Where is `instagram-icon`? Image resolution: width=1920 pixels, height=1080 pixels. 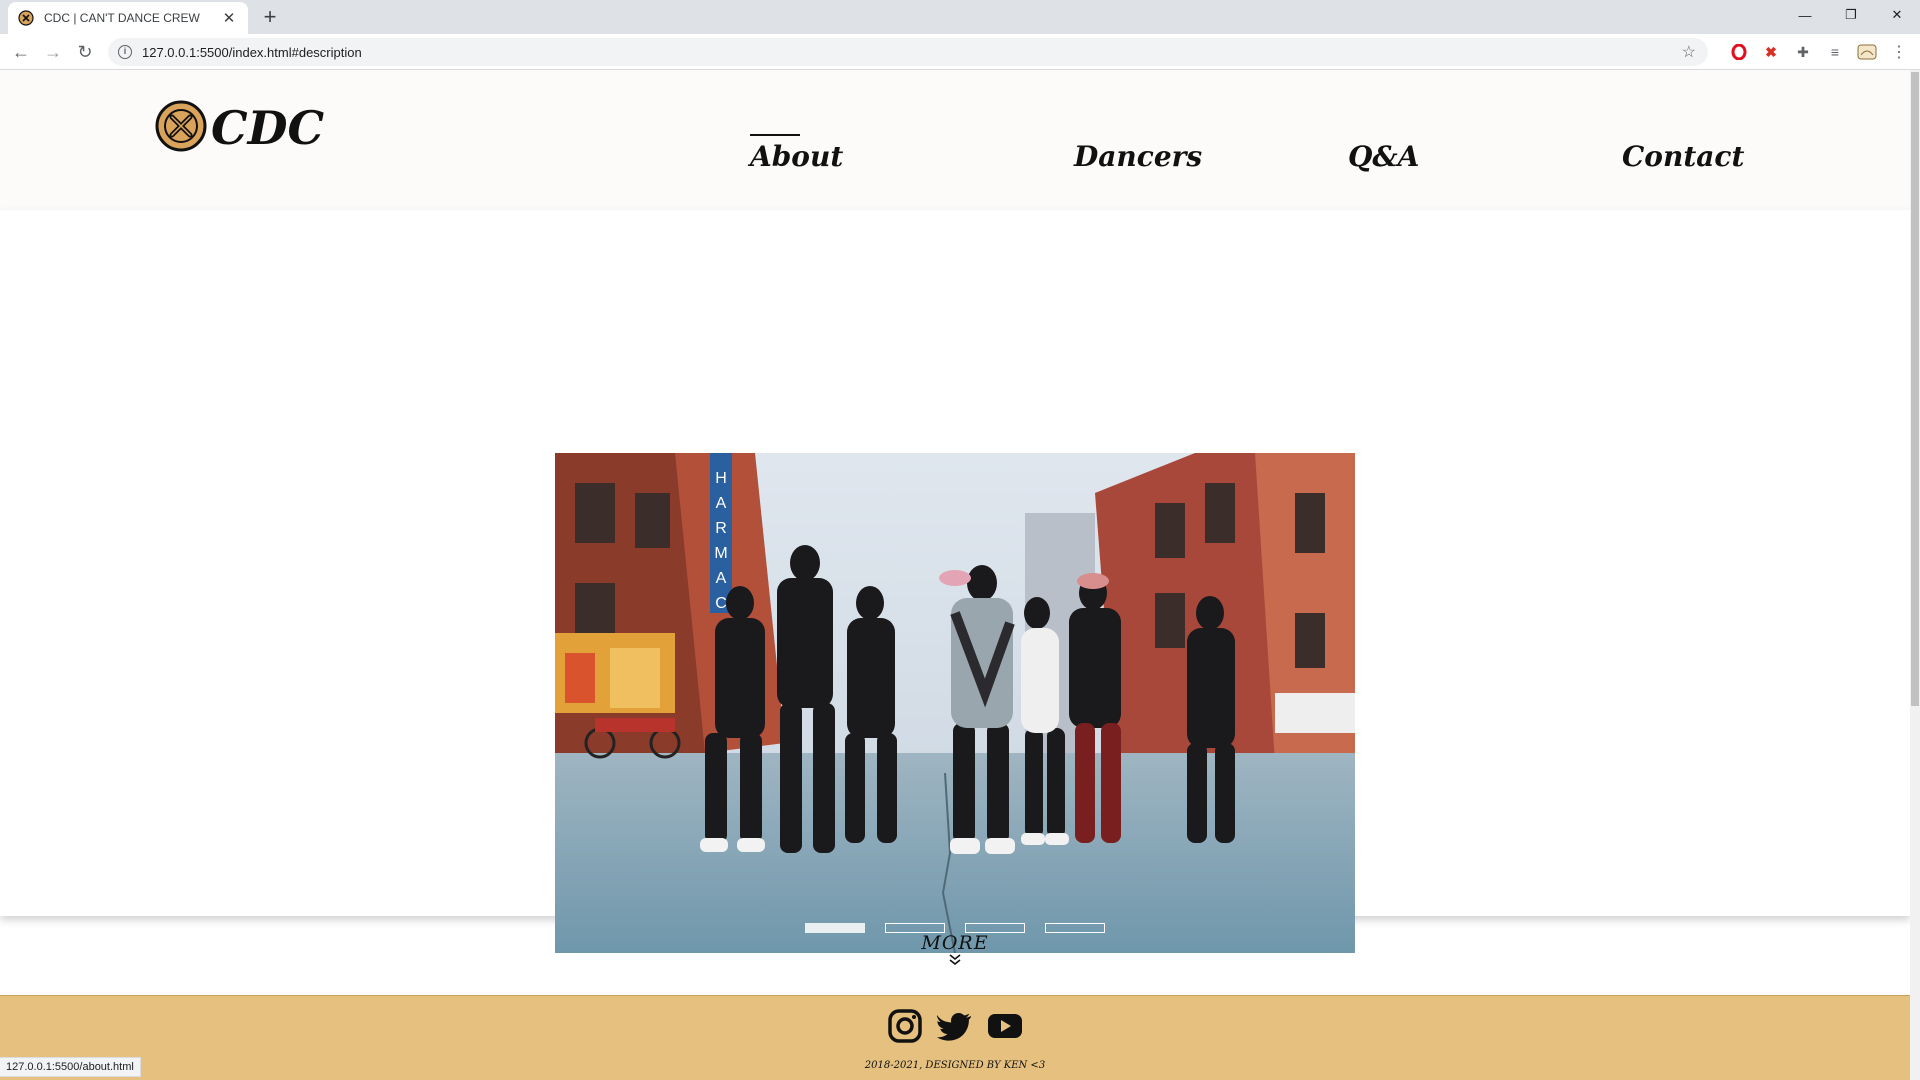 instagram-icon is located at coordinates (905, 1026).